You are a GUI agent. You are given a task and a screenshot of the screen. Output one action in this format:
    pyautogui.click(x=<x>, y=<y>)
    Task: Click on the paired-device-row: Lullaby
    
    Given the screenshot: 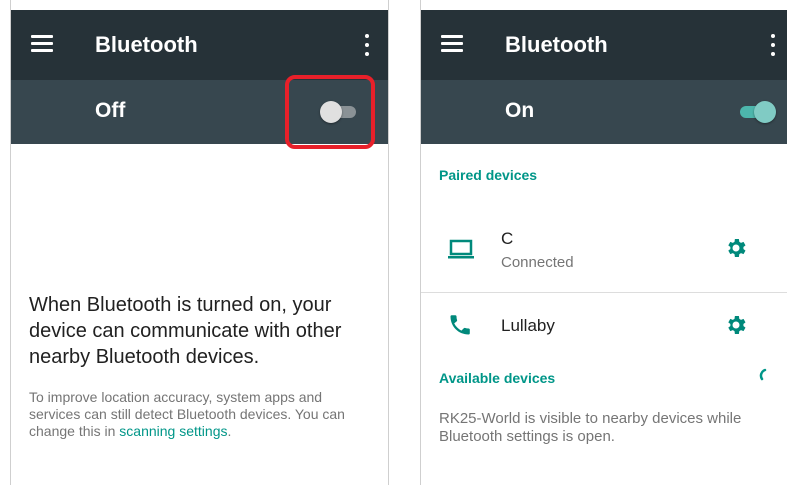 What is the action you would take?
    pyautogui.click(x=604, y=326)
    